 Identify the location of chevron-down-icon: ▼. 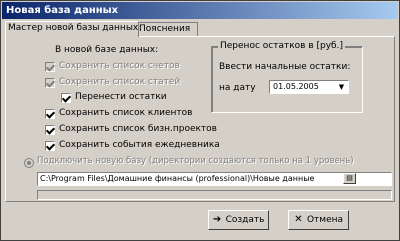
(341, 87).